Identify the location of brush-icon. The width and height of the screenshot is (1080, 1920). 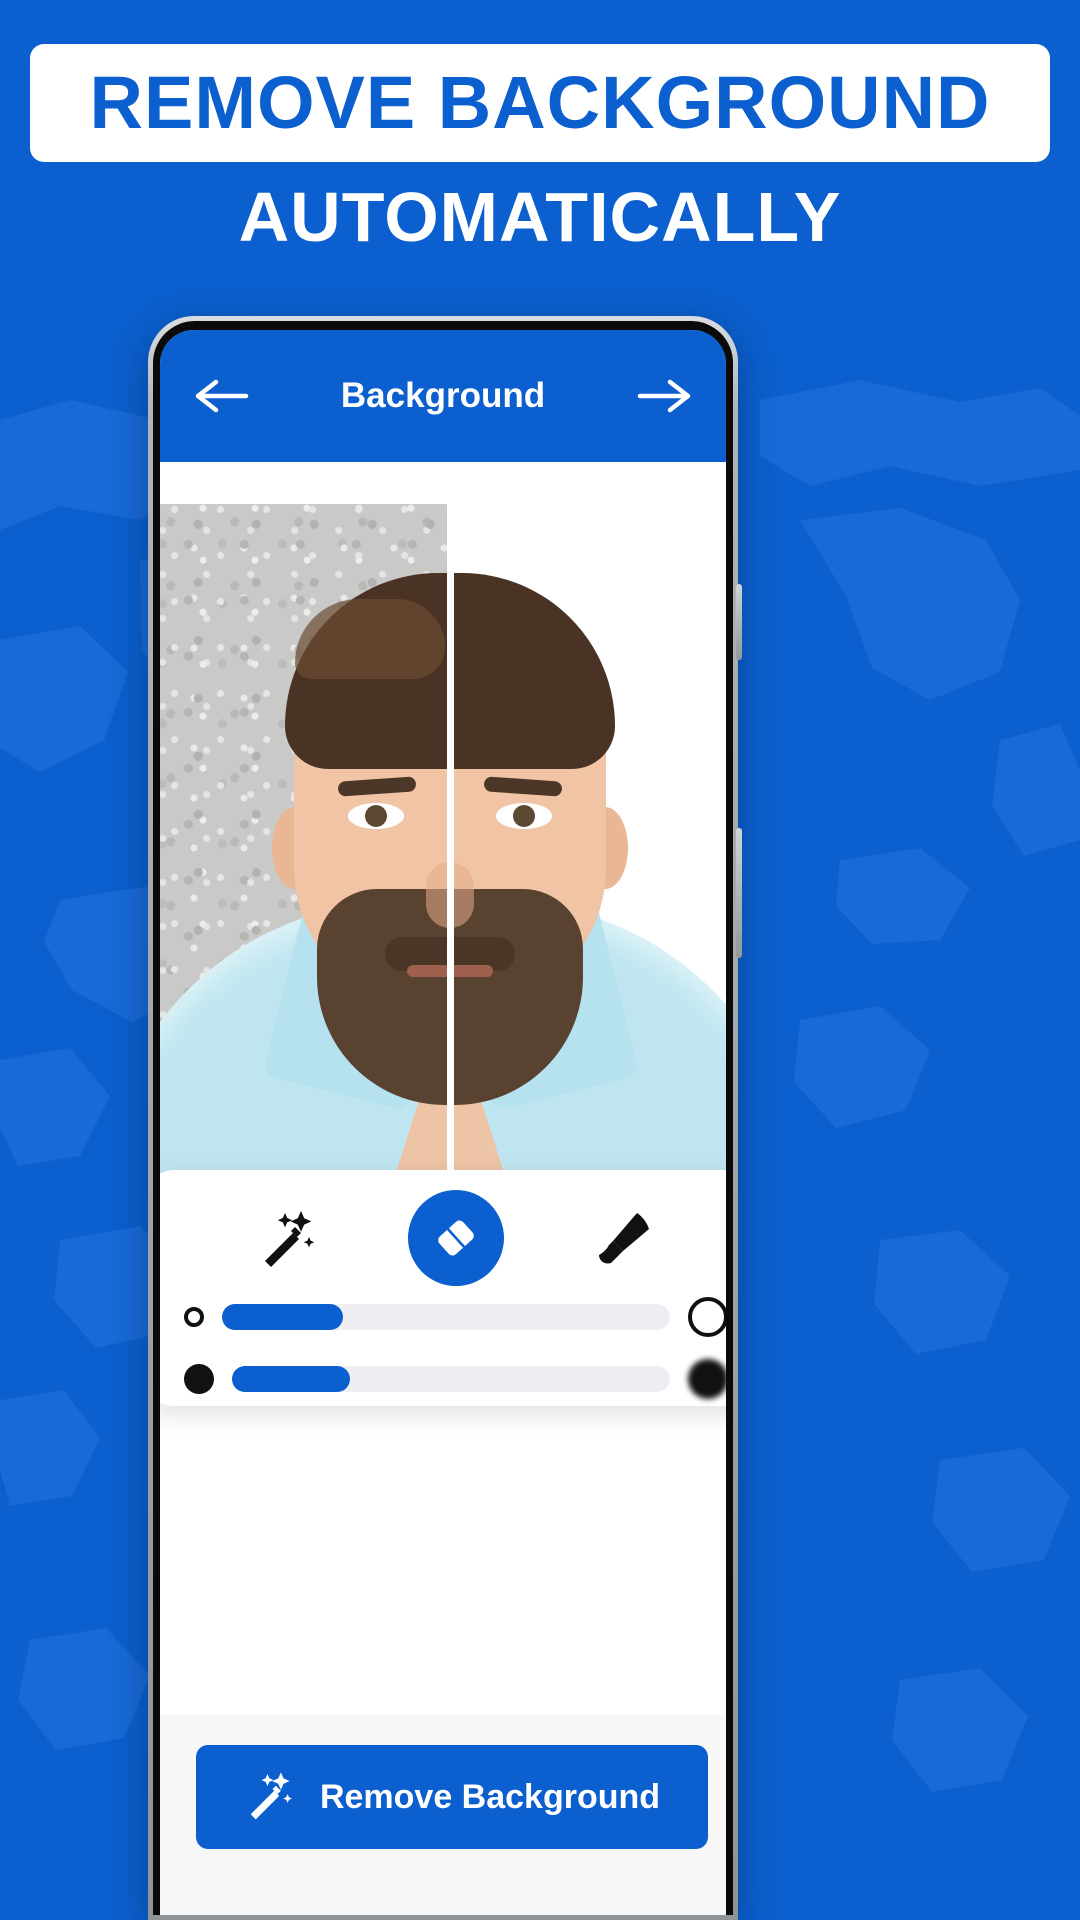
(624, 1238).